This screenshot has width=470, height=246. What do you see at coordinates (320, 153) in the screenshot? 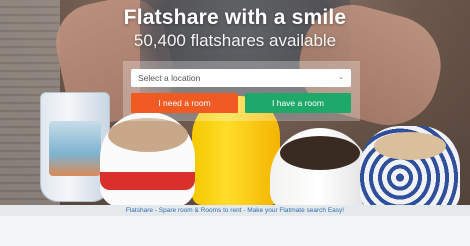
I see `coffee` at bounding box center [320, 153].